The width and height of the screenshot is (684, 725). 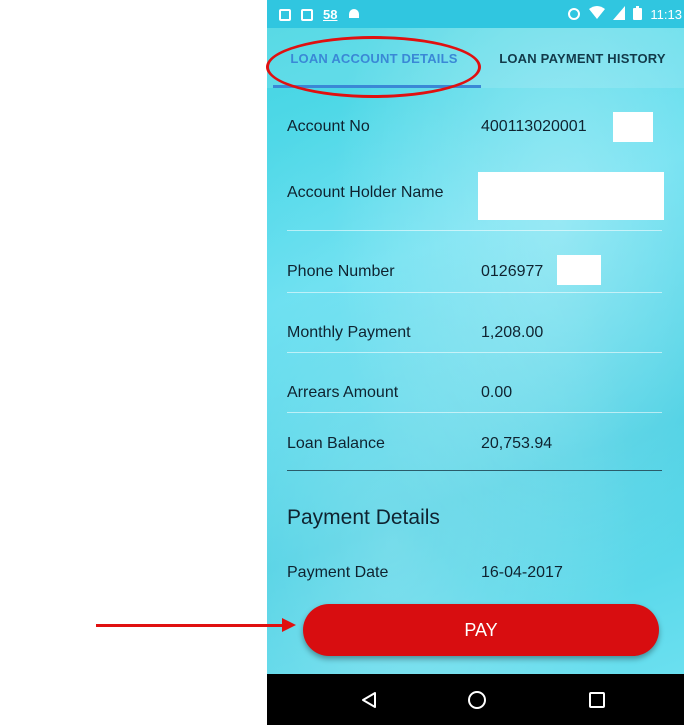 I want to click on wifi-icon, so click(x=597, y=14).